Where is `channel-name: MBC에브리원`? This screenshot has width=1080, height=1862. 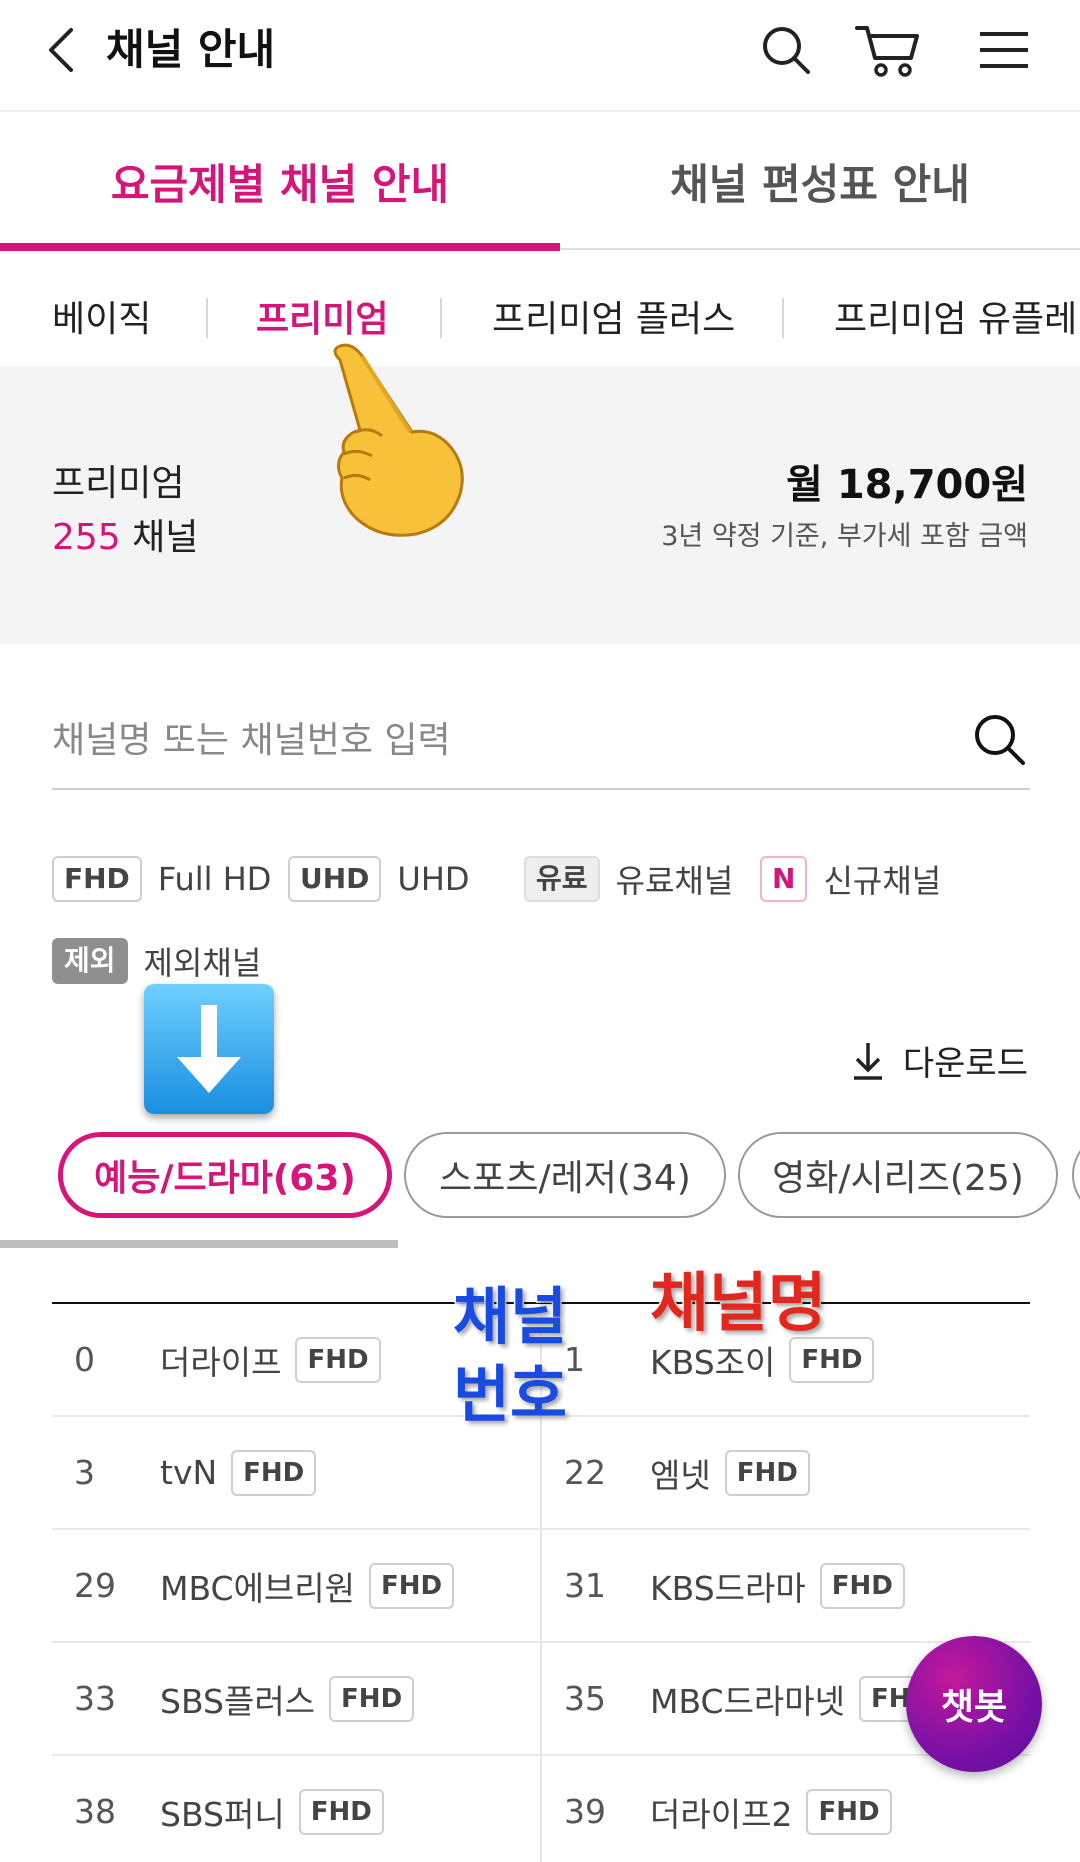 channel-name: MBC에브리원 is located at coordinates (258, 1588).